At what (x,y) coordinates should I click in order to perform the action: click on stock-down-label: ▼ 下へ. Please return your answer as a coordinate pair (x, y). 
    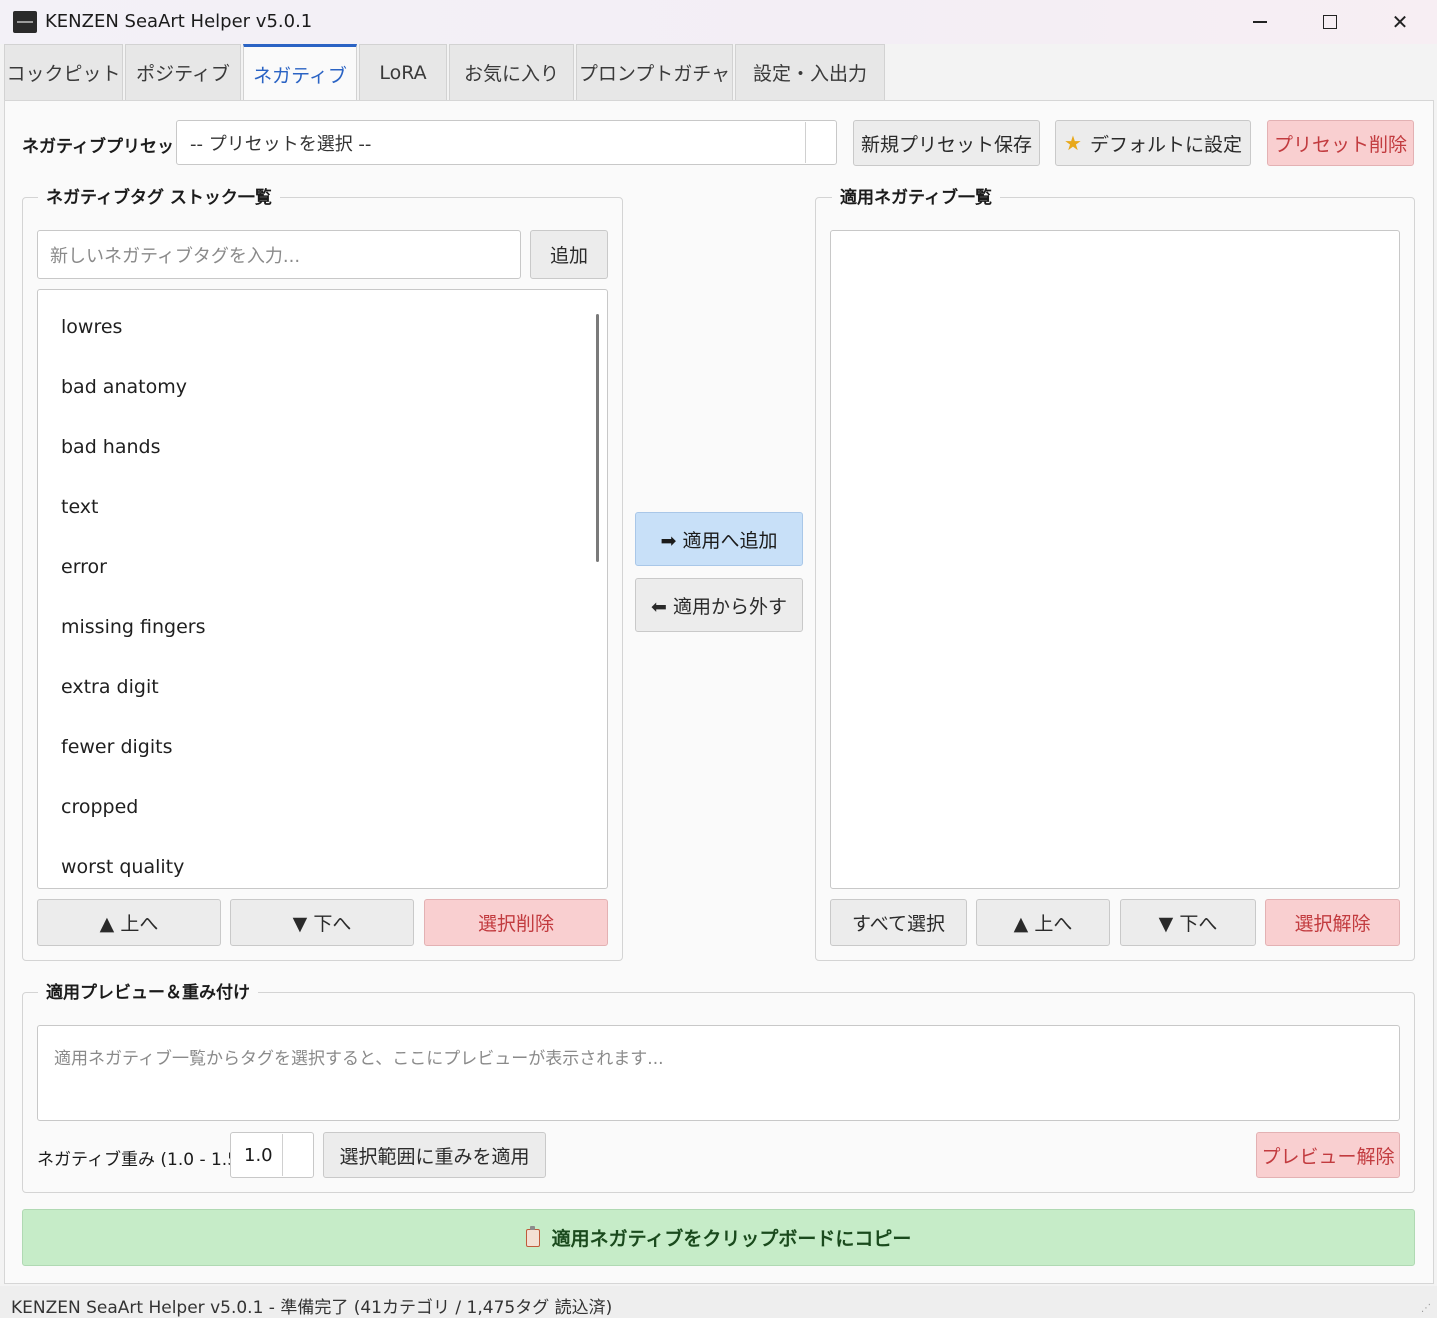
    Looking at the image, I should click on (322, 924).